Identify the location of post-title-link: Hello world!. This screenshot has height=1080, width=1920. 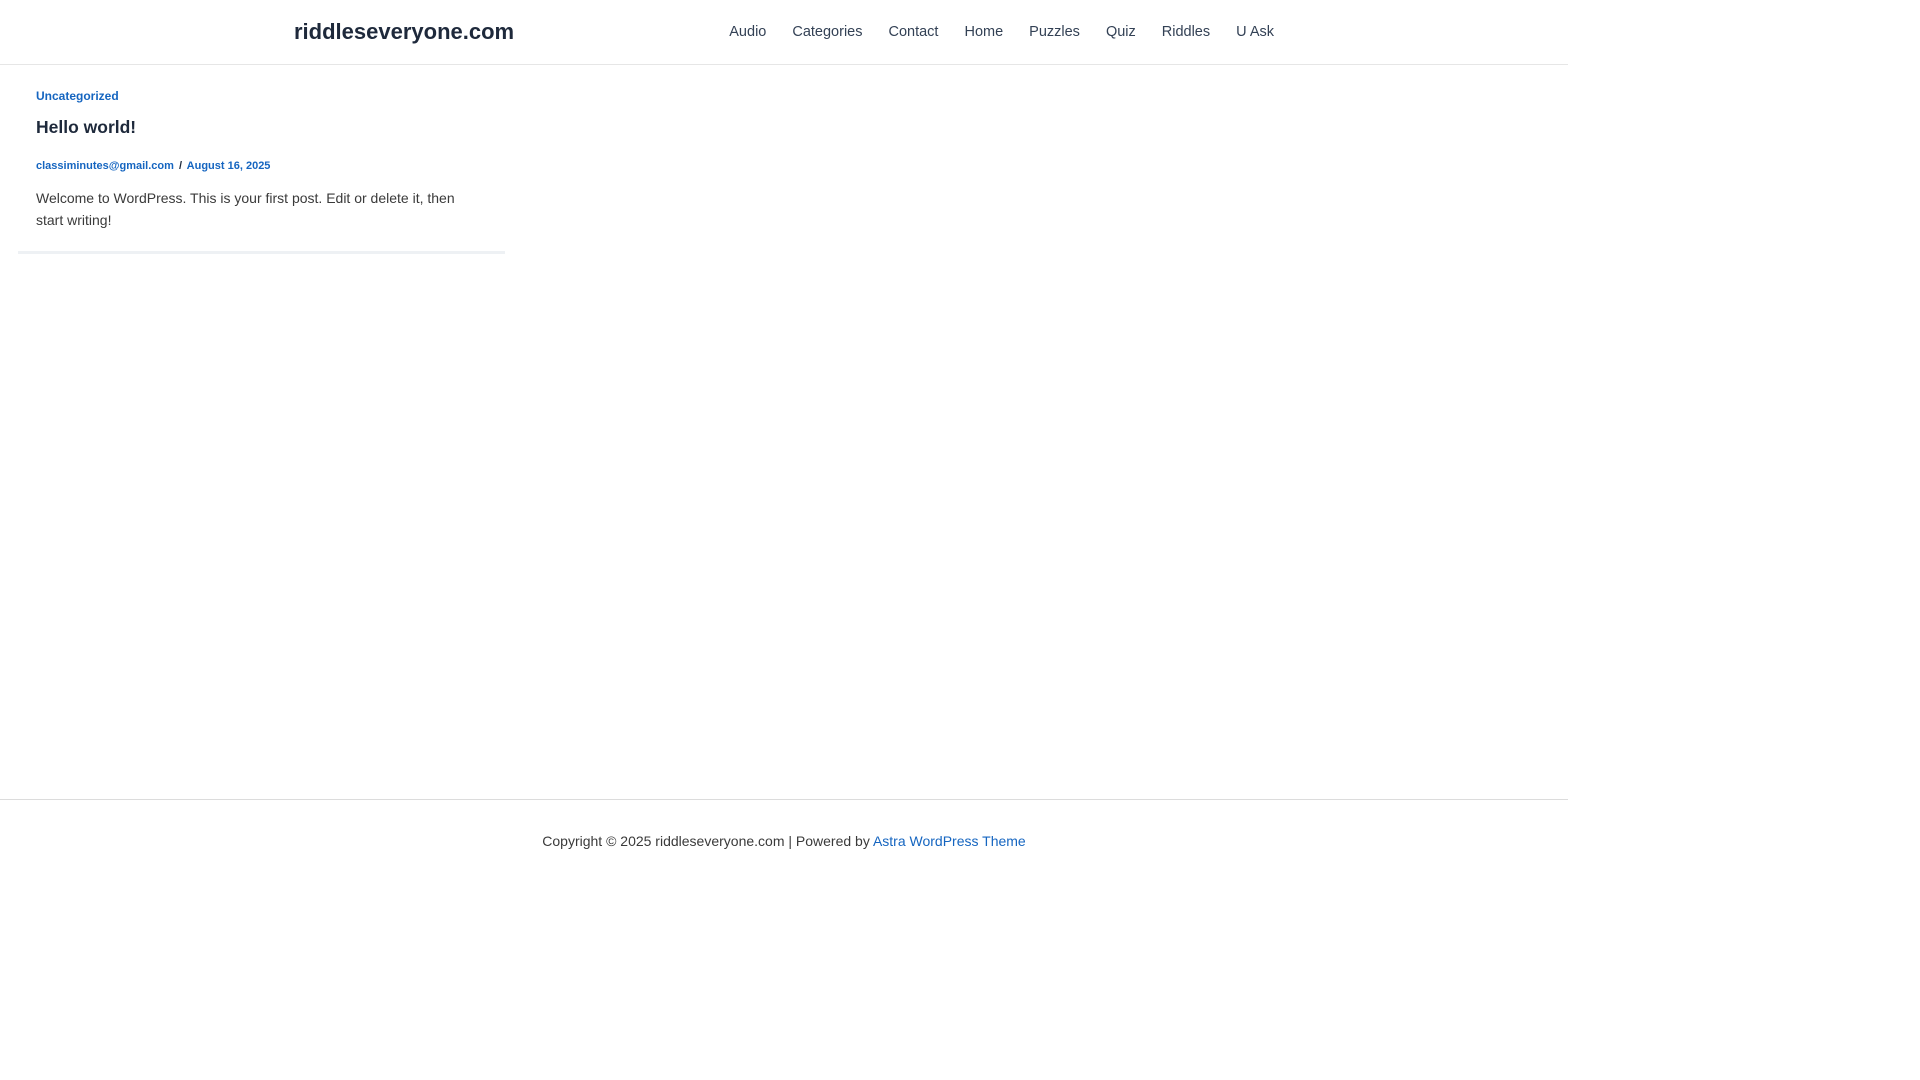
(86, 127).